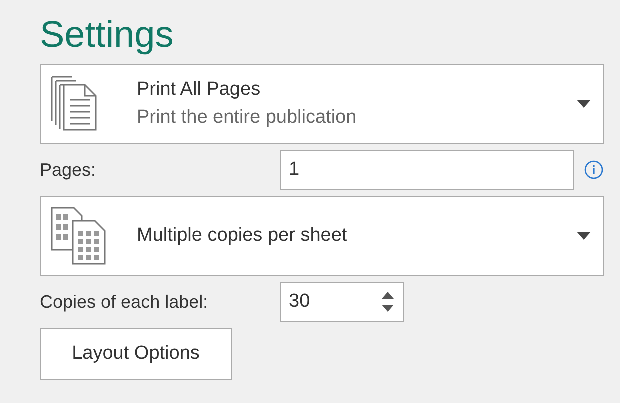 This screenshot has height=403, width=620. Describe the element at coordinates (79, 236) in the screenshot. I see `copies-icon` at that location.